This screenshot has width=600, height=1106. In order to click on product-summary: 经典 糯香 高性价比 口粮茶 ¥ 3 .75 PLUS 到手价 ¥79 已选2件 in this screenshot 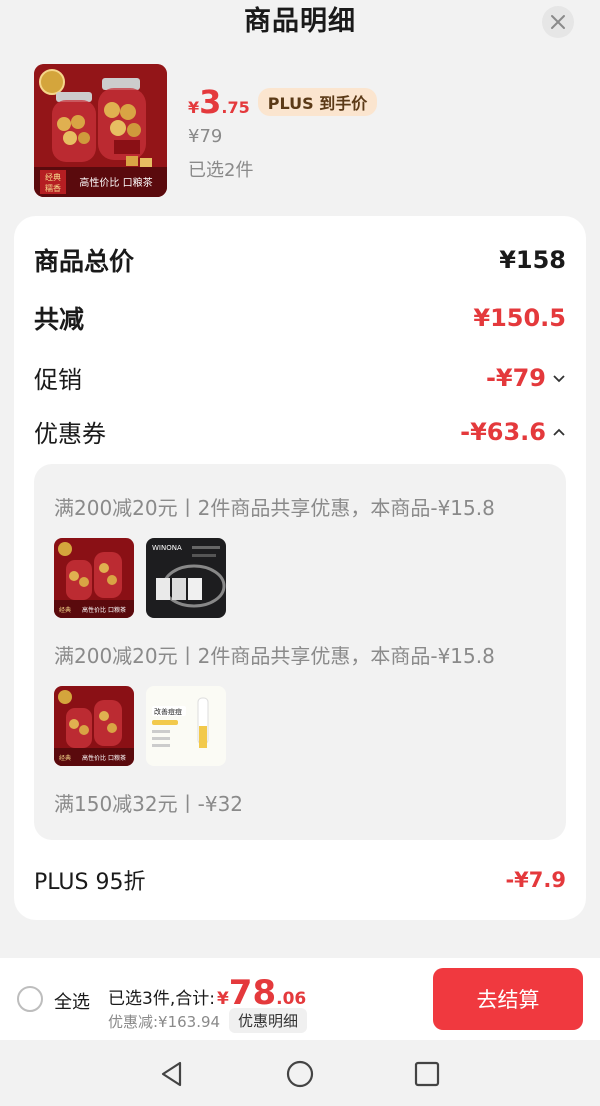, I will do `click(304, 132)`.